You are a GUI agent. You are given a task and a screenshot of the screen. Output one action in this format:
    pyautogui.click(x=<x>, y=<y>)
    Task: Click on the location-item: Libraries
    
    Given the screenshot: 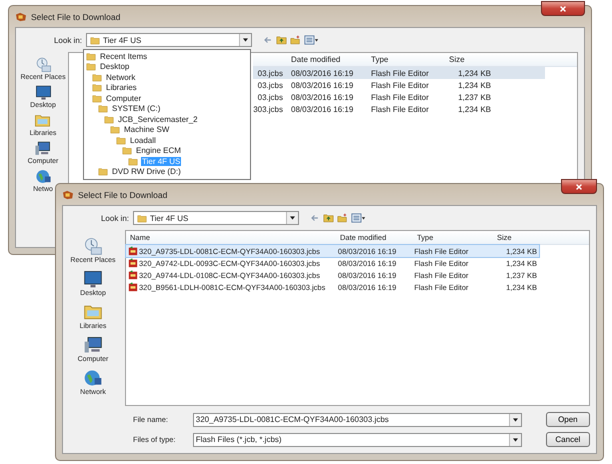 What is the action you would take?
    pyautogui.click(x=121, y=87)
    